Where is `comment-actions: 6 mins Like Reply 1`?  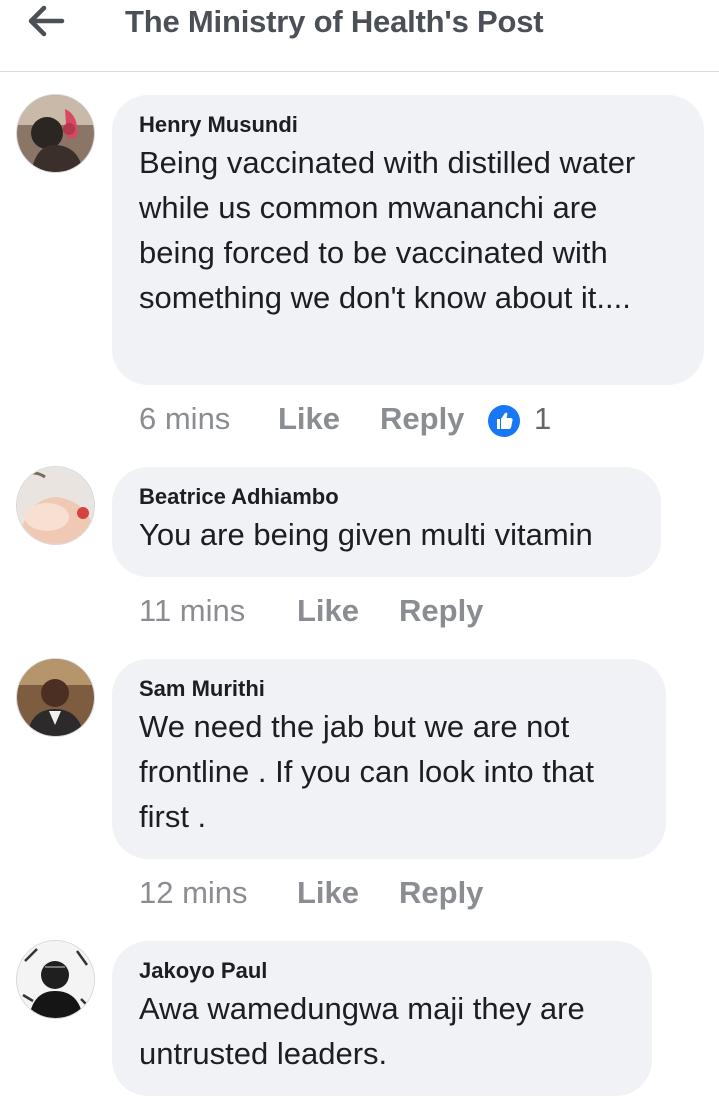
comment-actions: 6 mins Like Reply 1 is located at coordinates (429, 419).